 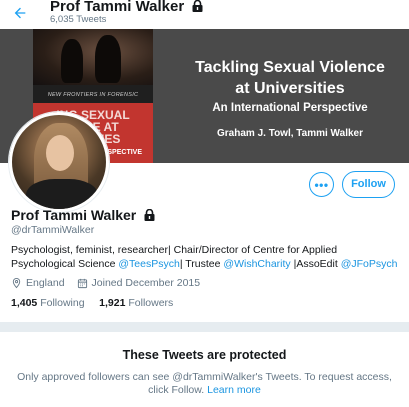 What do you see at coordinates (53, 230) in the screenshot?
I see `profile-handle: @drTammiWalker` at bounding box center [53, 230].